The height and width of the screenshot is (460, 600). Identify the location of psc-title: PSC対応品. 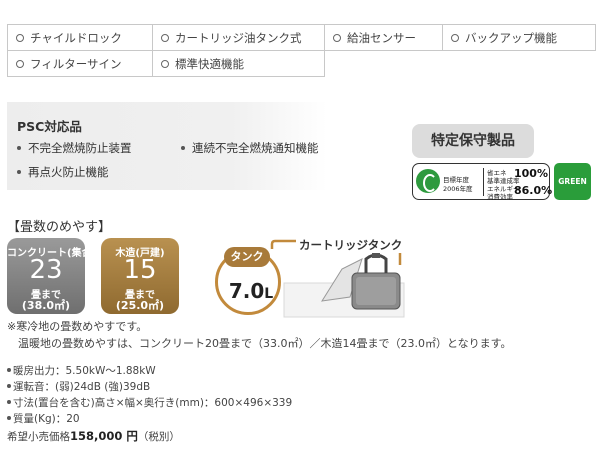
(49, 126).